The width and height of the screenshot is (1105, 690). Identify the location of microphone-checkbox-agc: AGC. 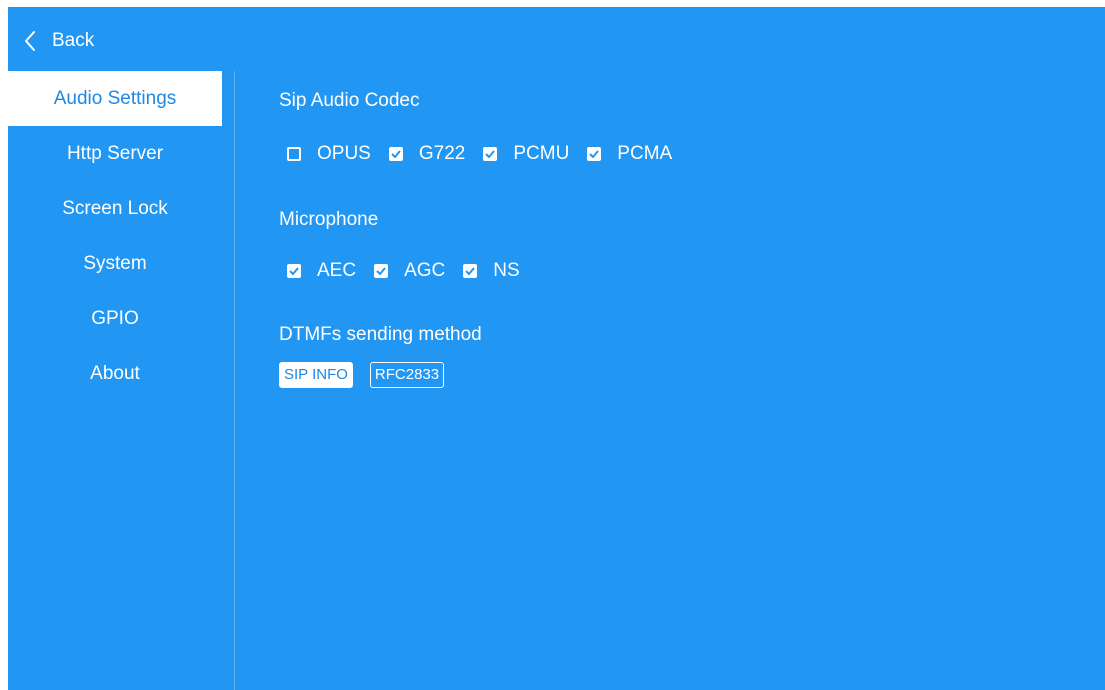
(409, 271).